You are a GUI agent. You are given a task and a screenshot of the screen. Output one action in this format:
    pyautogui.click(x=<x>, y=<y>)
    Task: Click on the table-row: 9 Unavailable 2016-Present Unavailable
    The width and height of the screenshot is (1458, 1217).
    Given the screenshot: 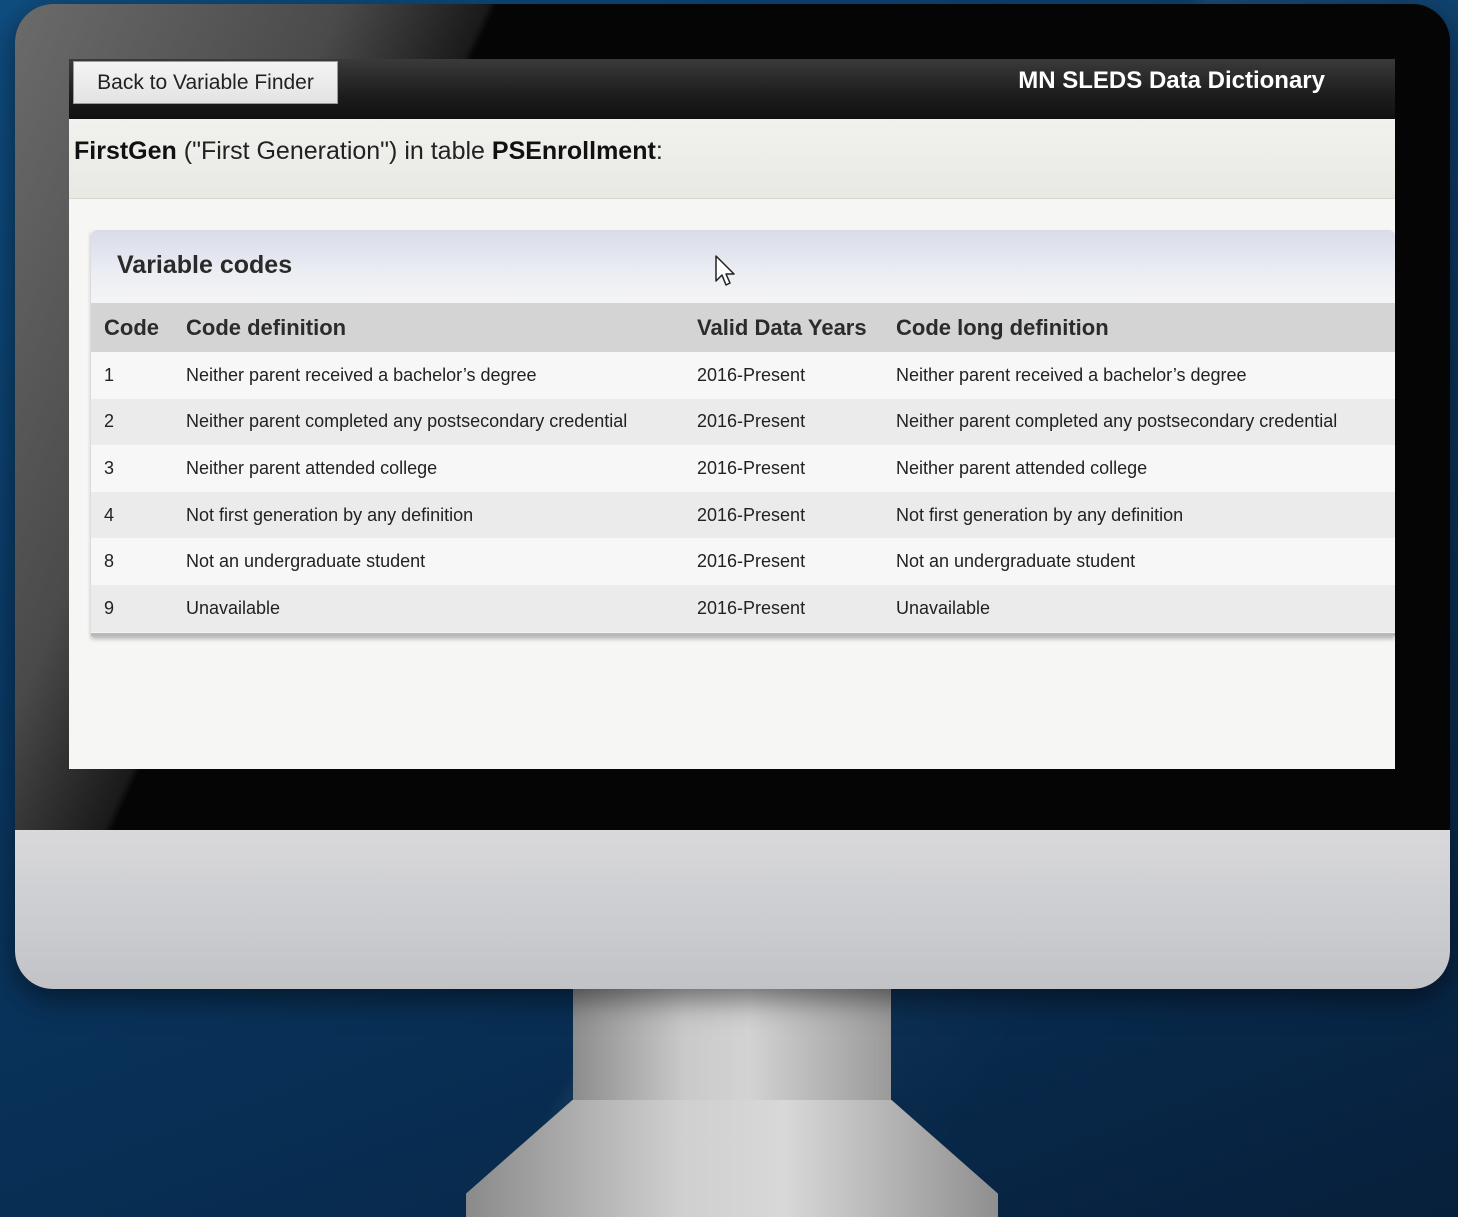 What is the action you would take?
    pyautogui.click(x=743, y=608)
    